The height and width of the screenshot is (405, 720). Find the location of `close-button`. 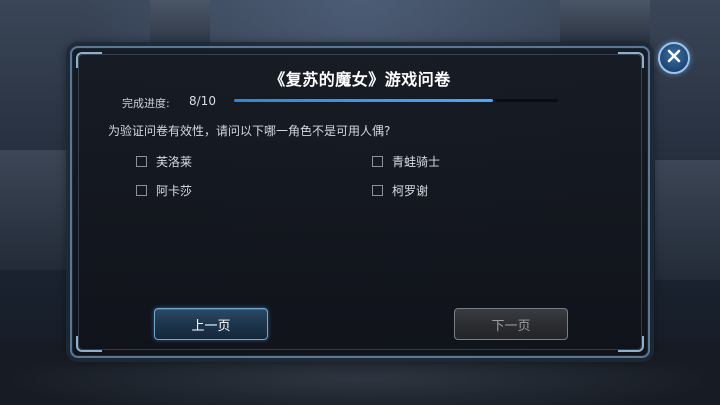

close-button is located at coordinates (674, 58).